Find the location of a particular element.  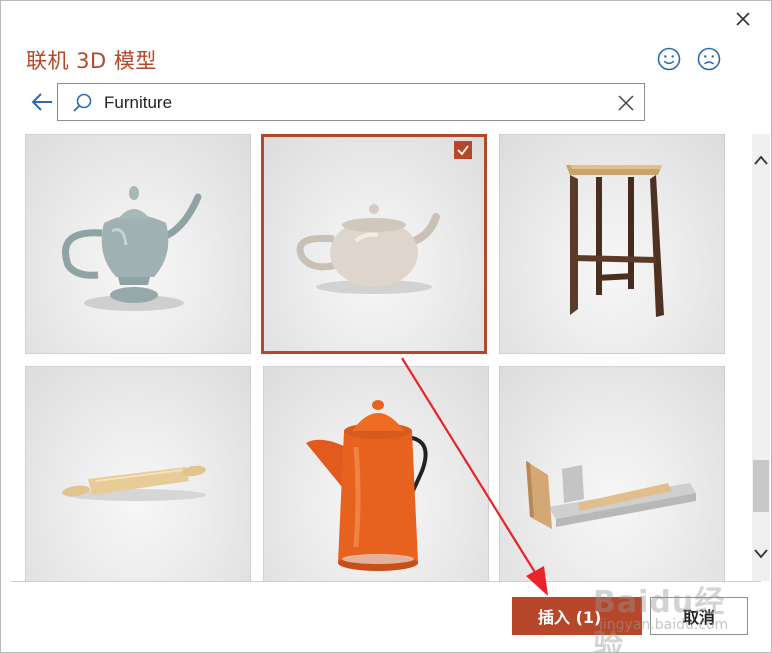

model-tile-bar-stool is located at coordinates (612, 244).